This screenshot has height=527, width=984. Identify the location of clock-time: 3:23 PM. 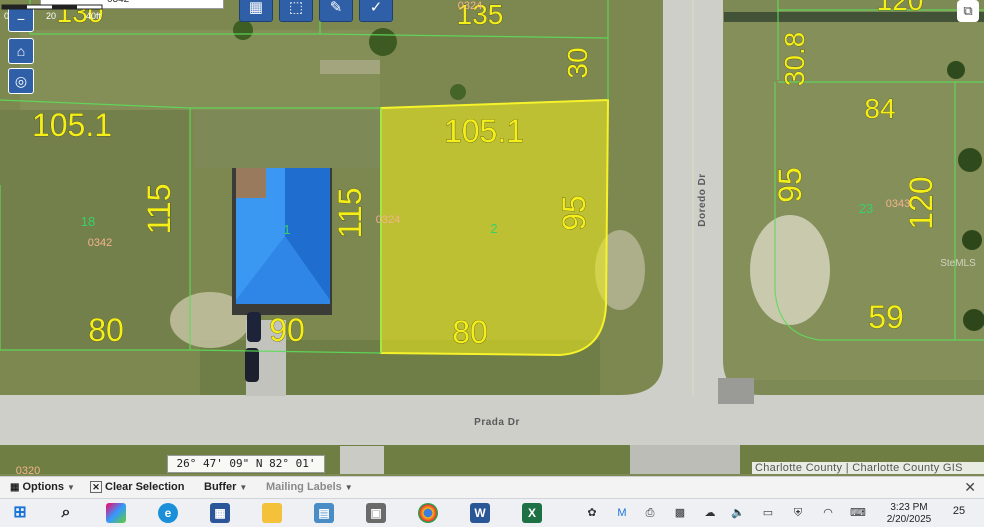
(909, 507).